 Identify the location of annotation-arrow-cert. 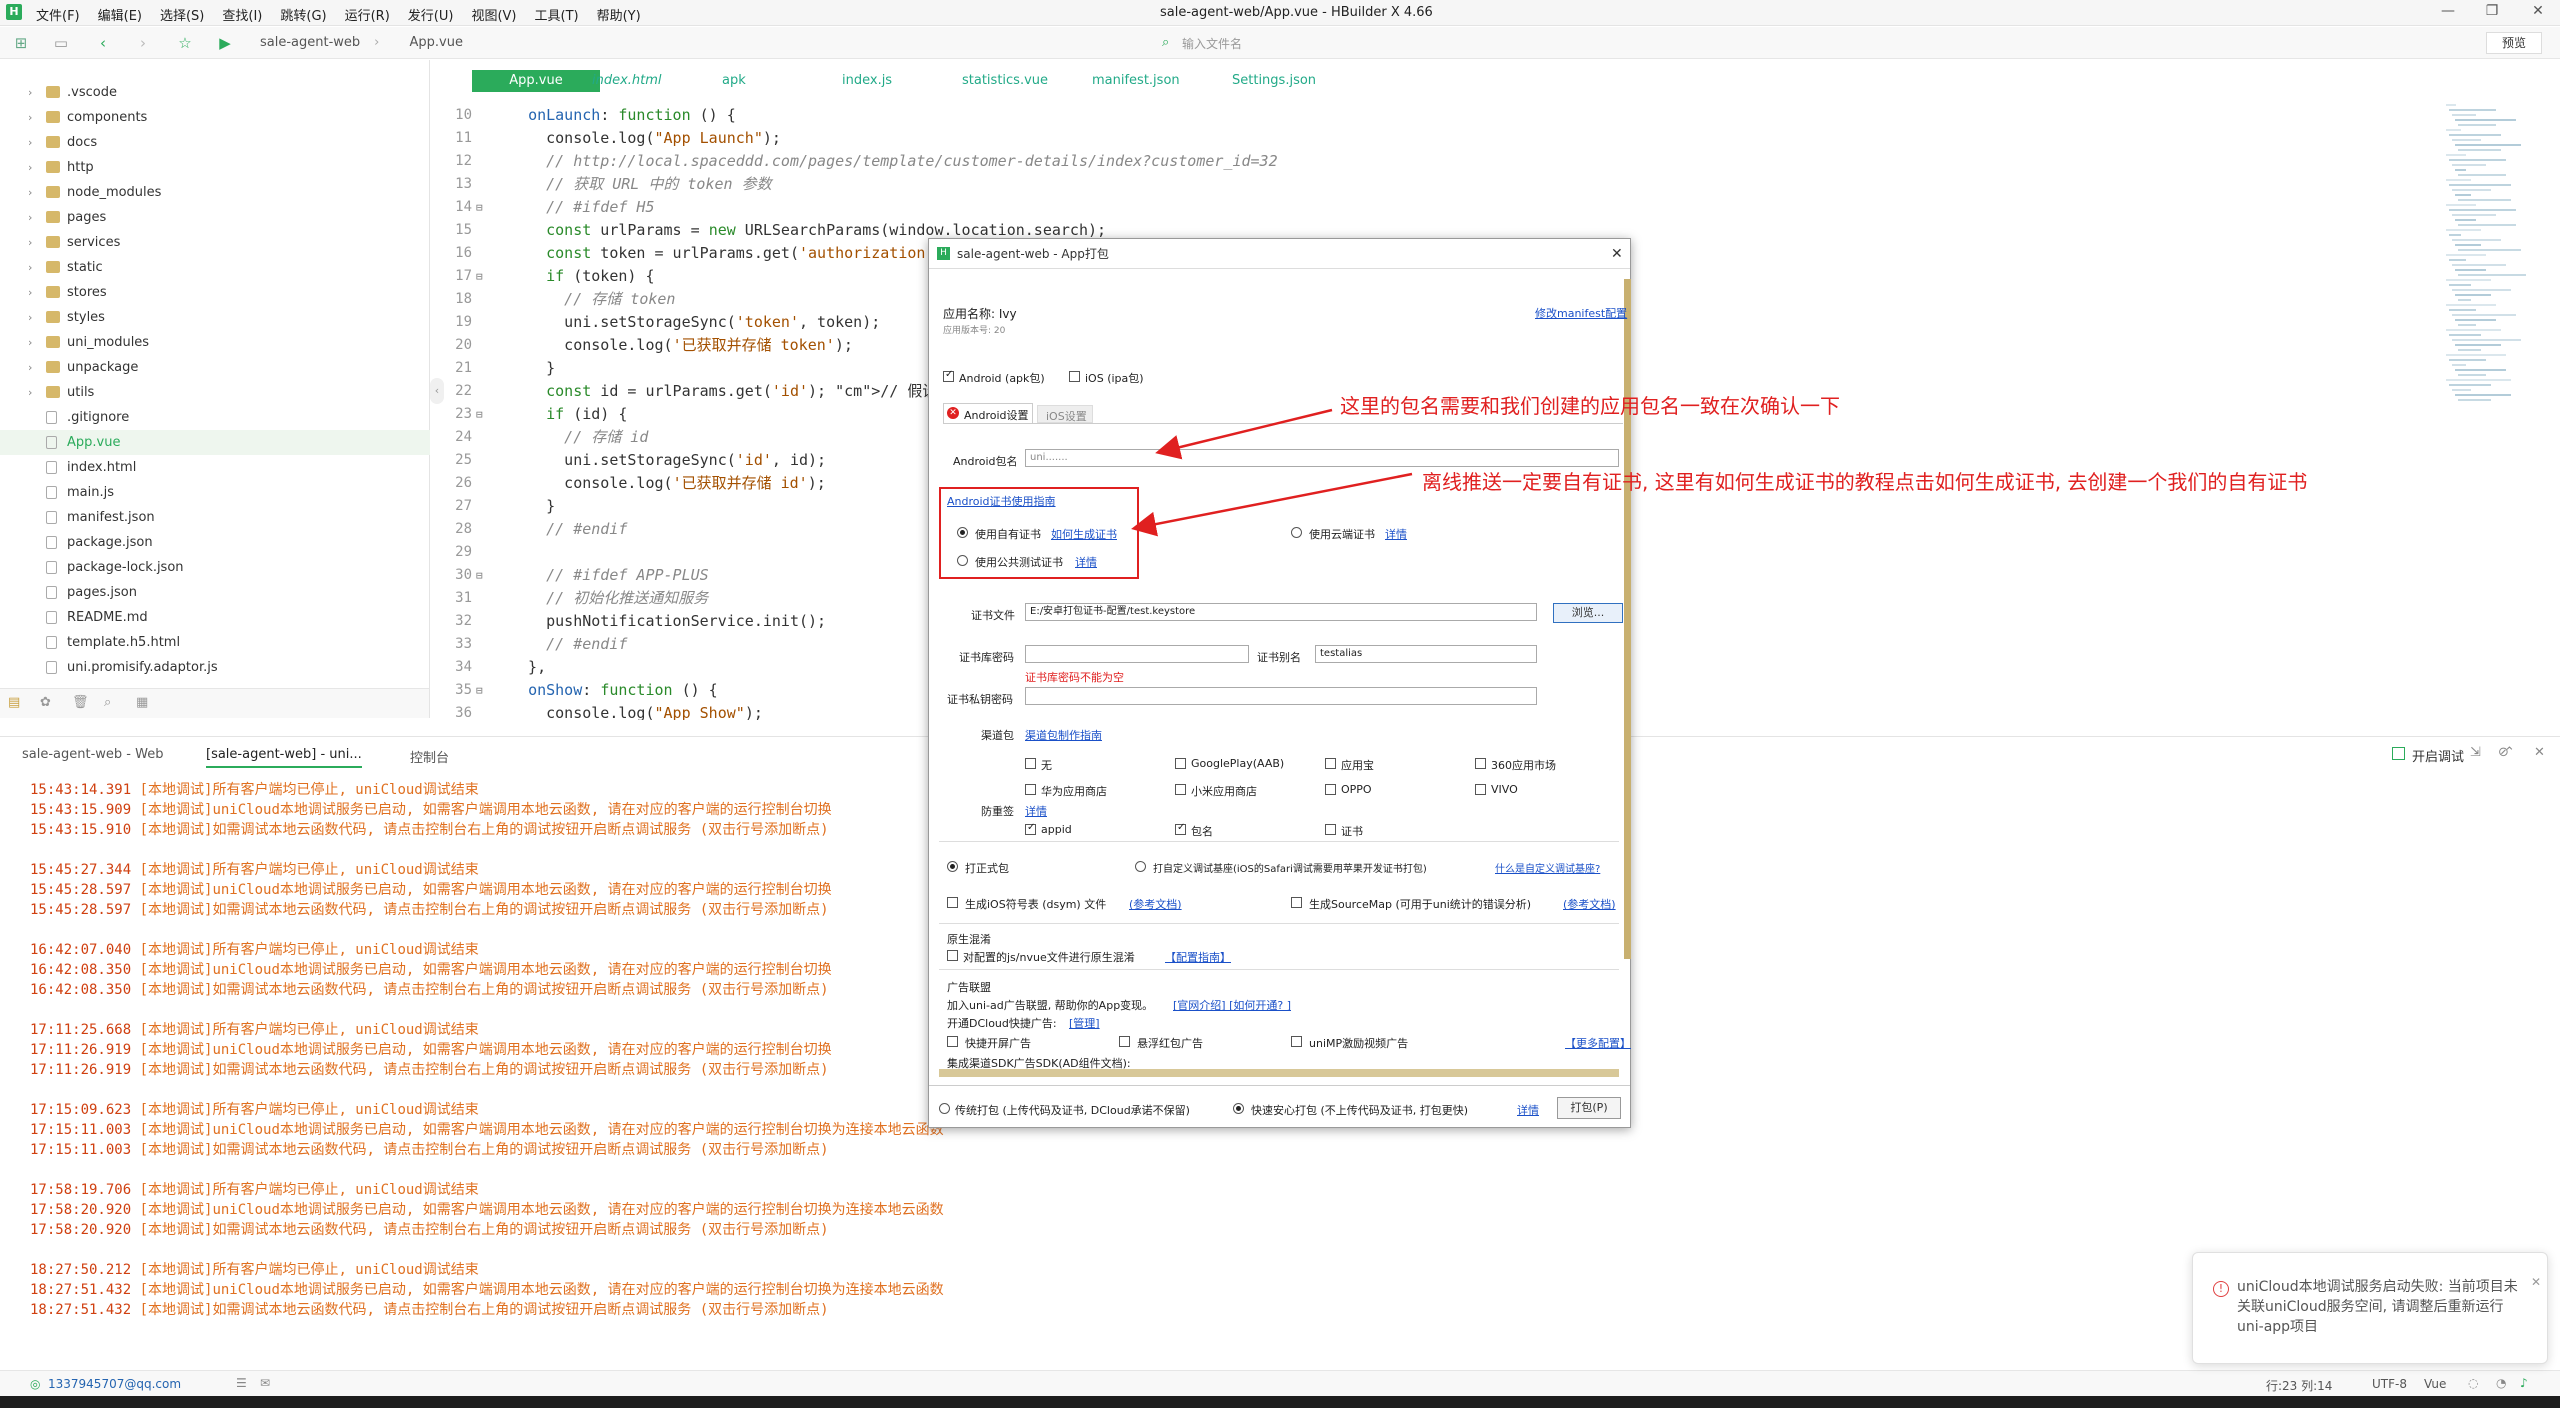
(1272, 504).